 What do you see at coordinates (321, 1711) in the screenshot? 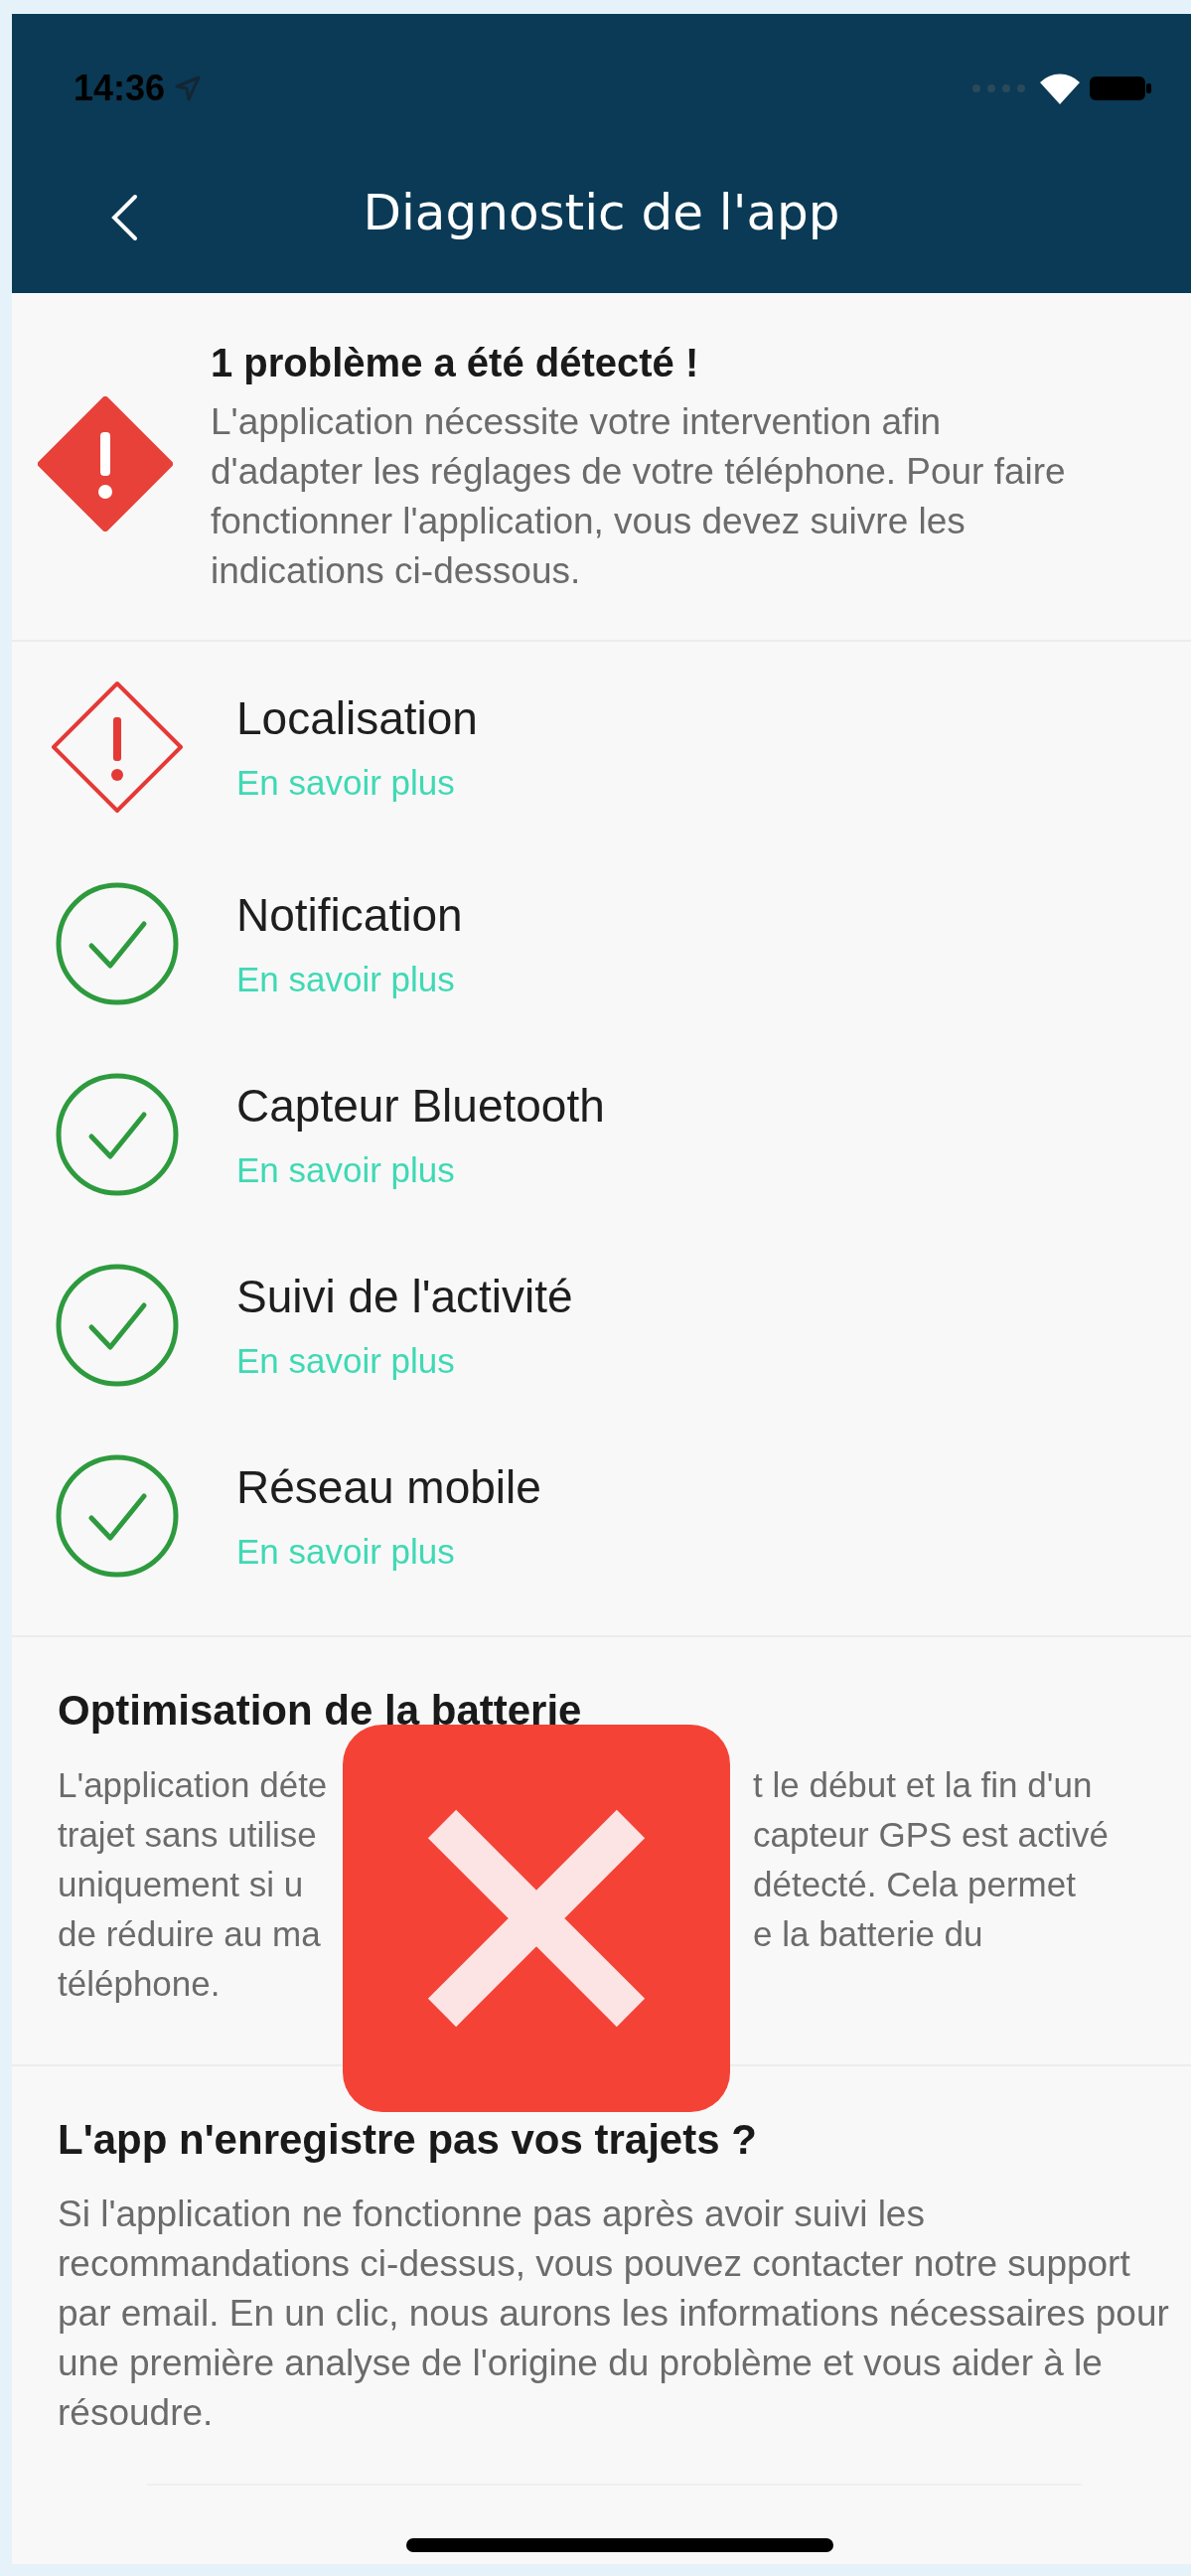
I see `section-heading: Optimisation de la batterie` at bounding box center [321, 1711].